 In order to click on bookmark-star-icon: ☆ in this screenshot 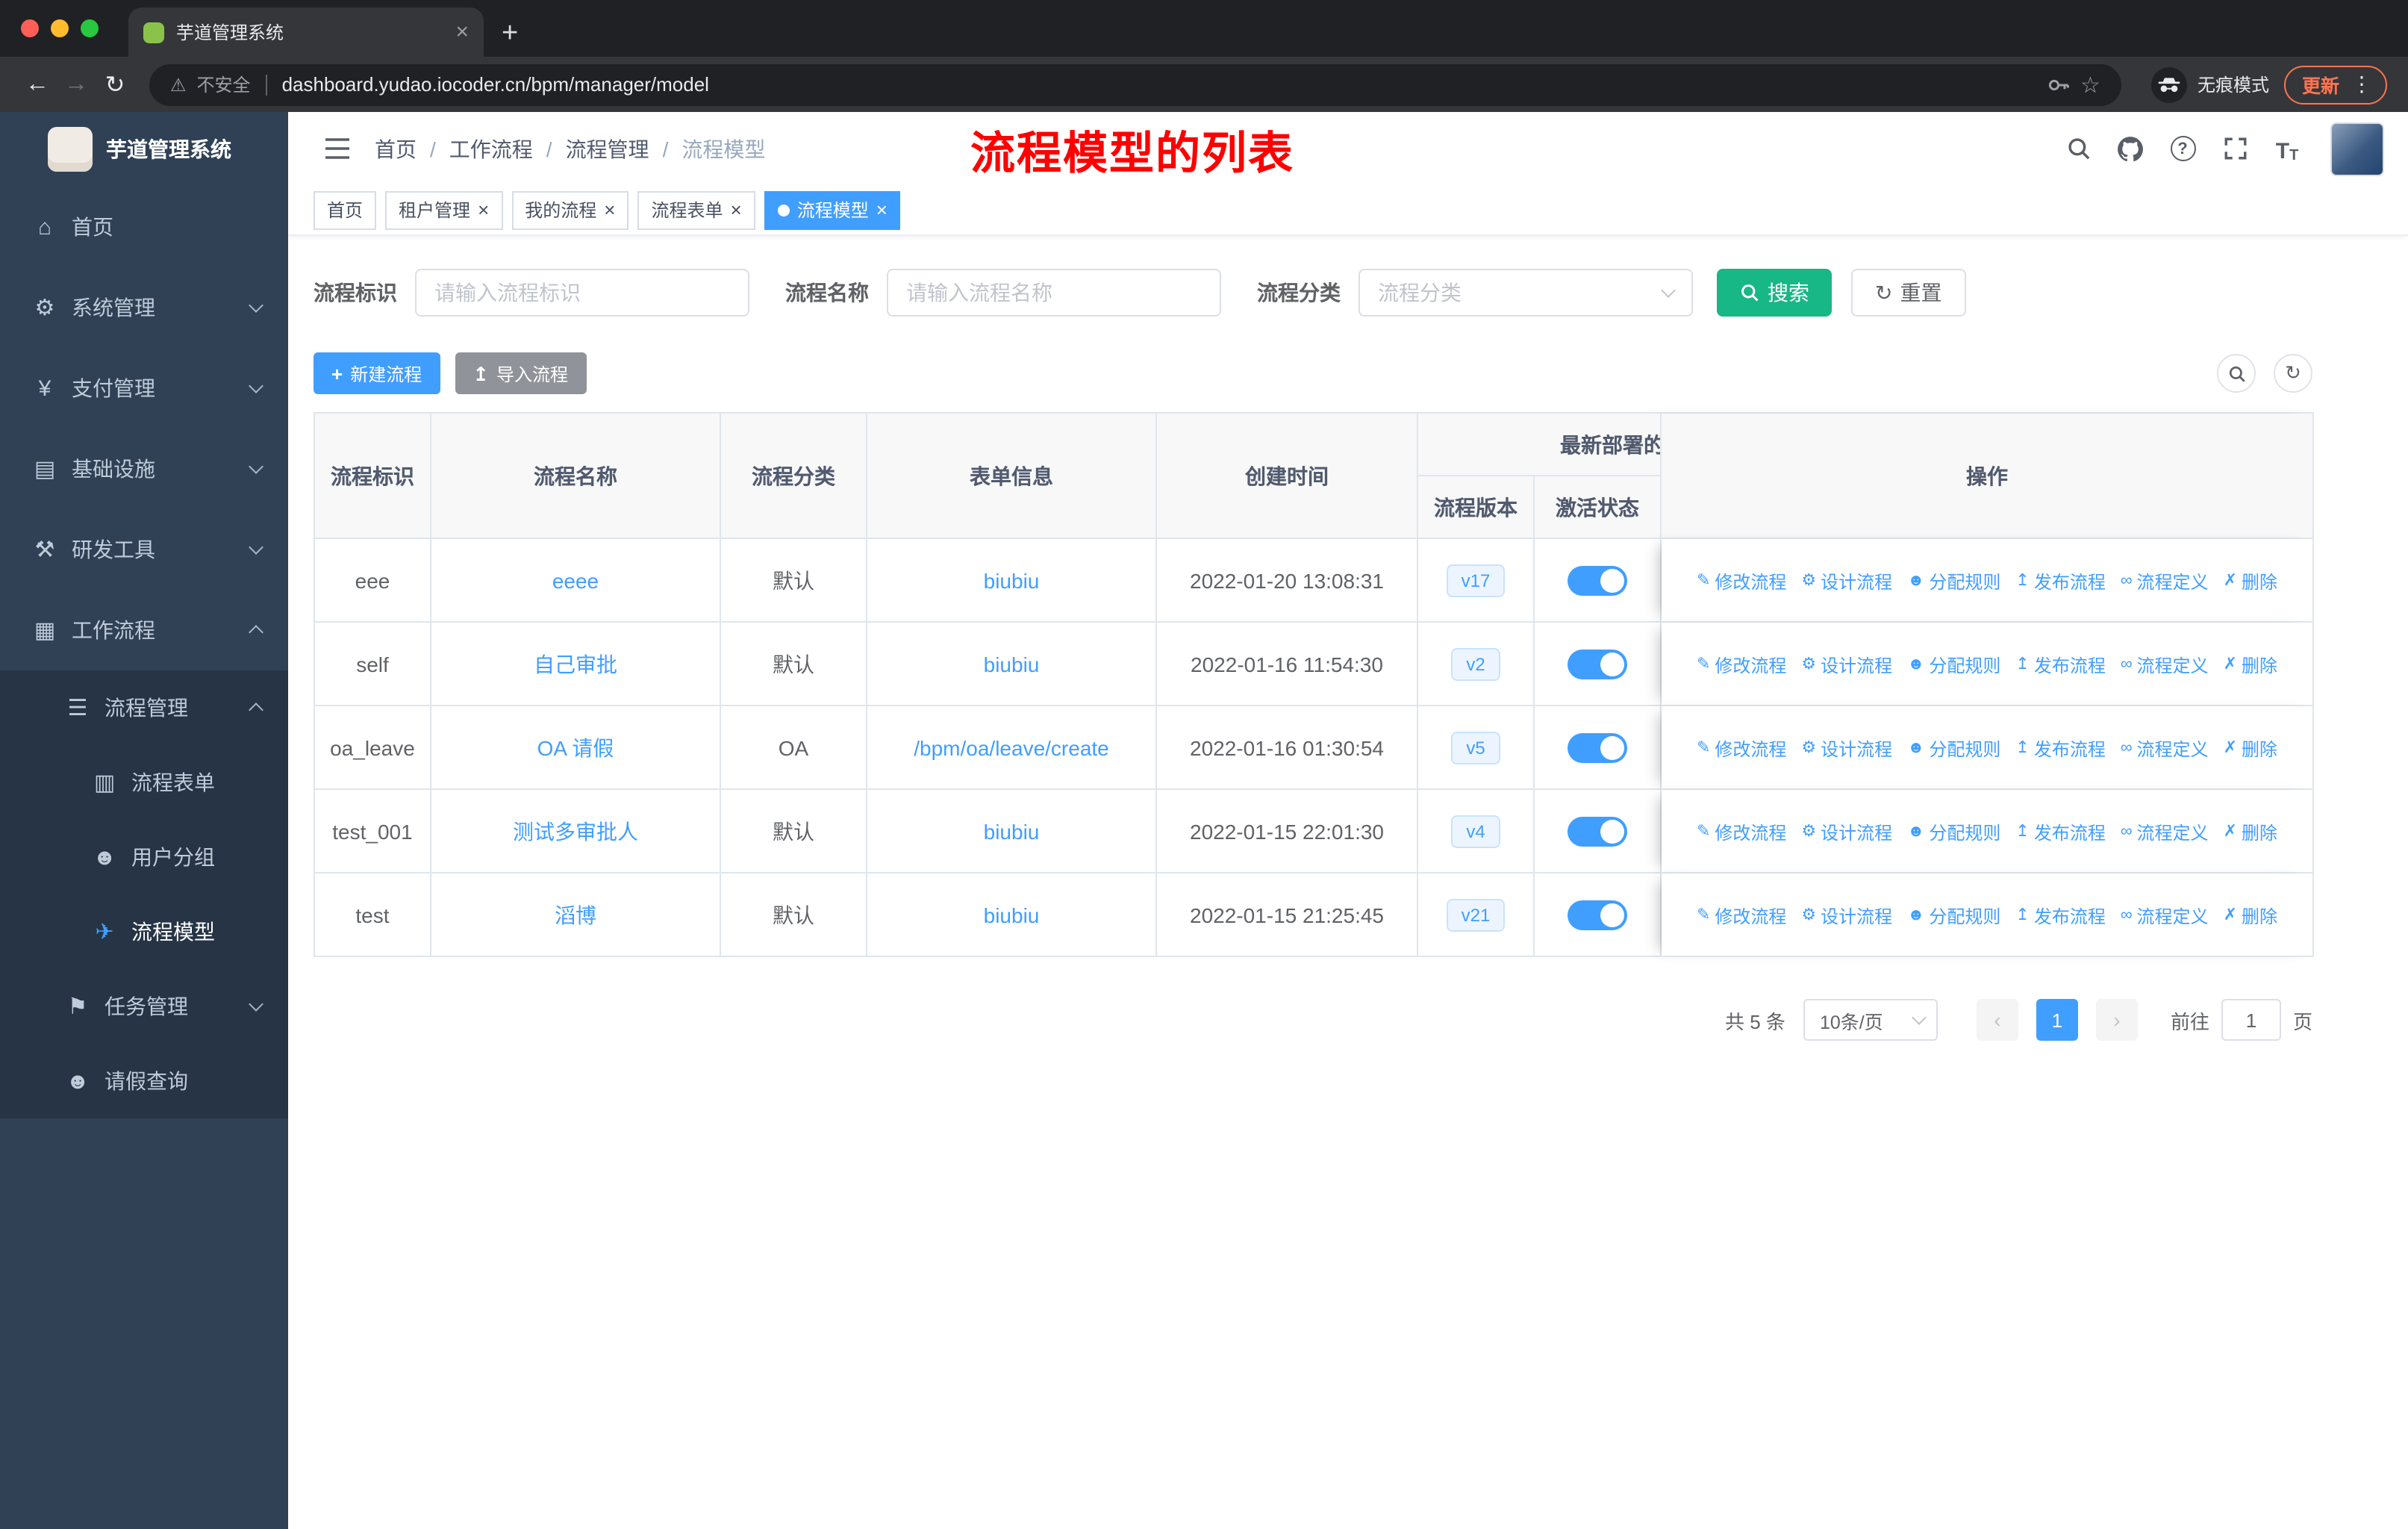, I will do `click(2090, 84)`.